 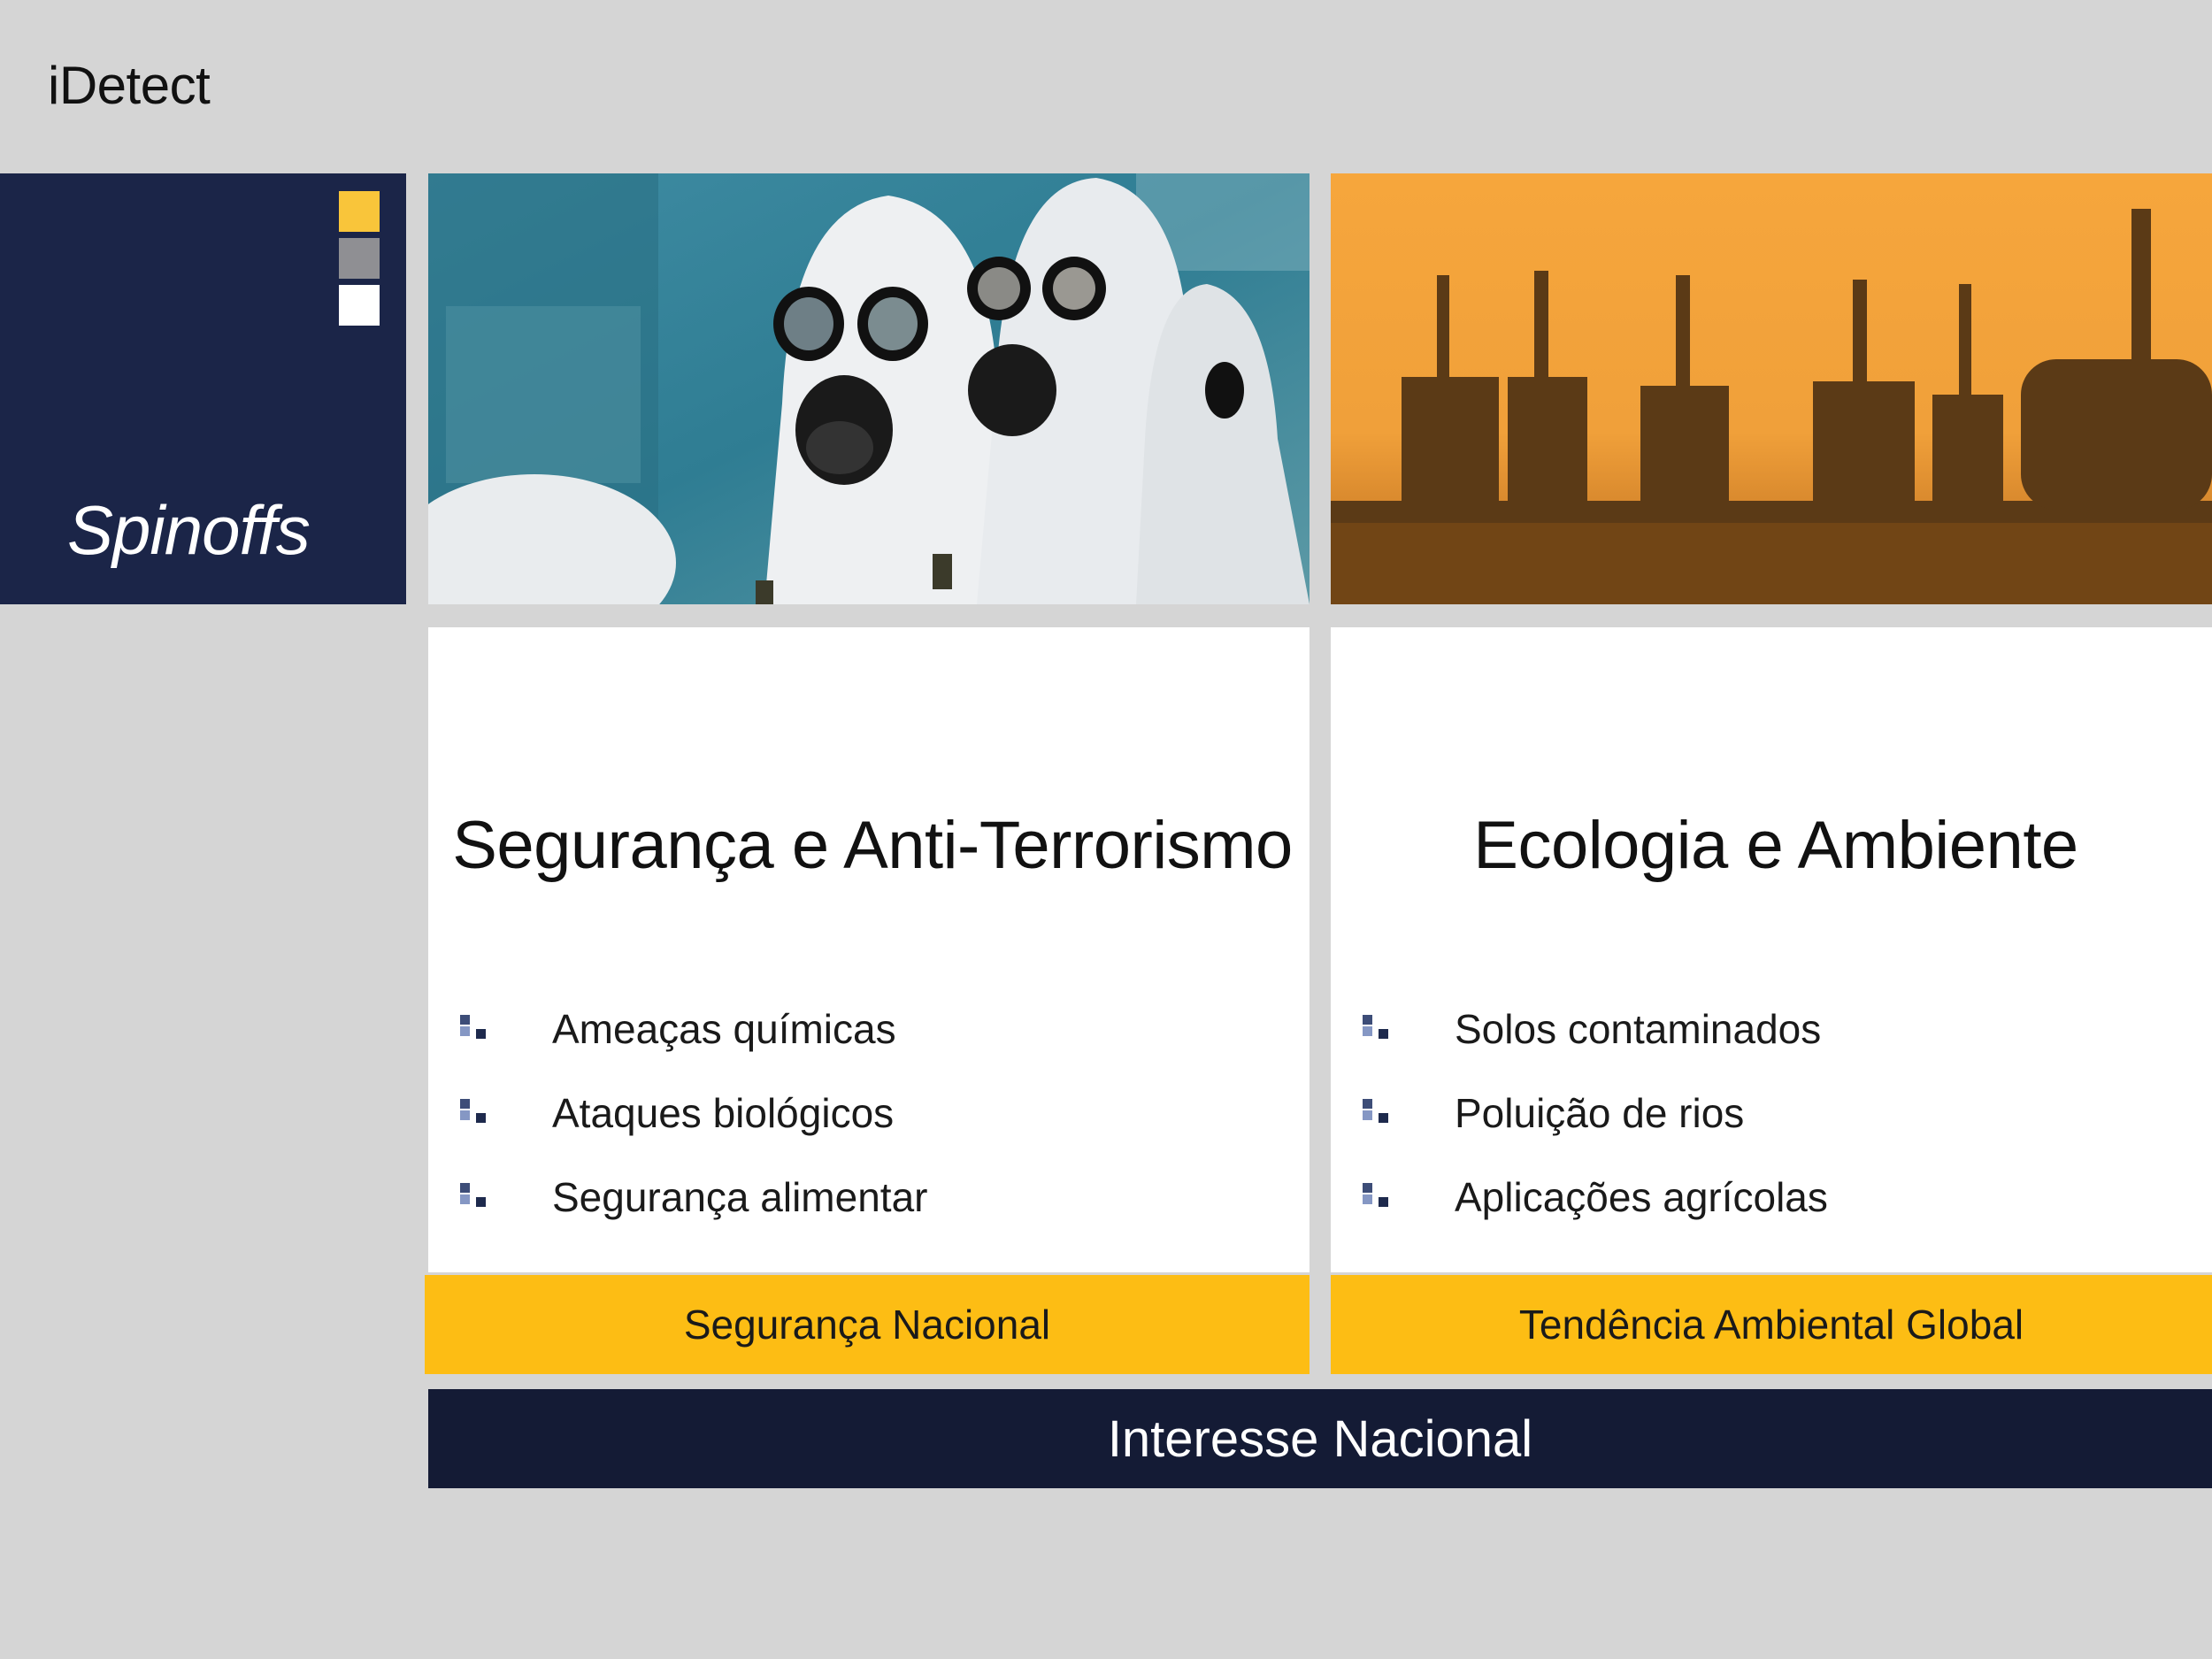 I want to click on list-item: Ameaças químicas, so click(x=693, y=1029).